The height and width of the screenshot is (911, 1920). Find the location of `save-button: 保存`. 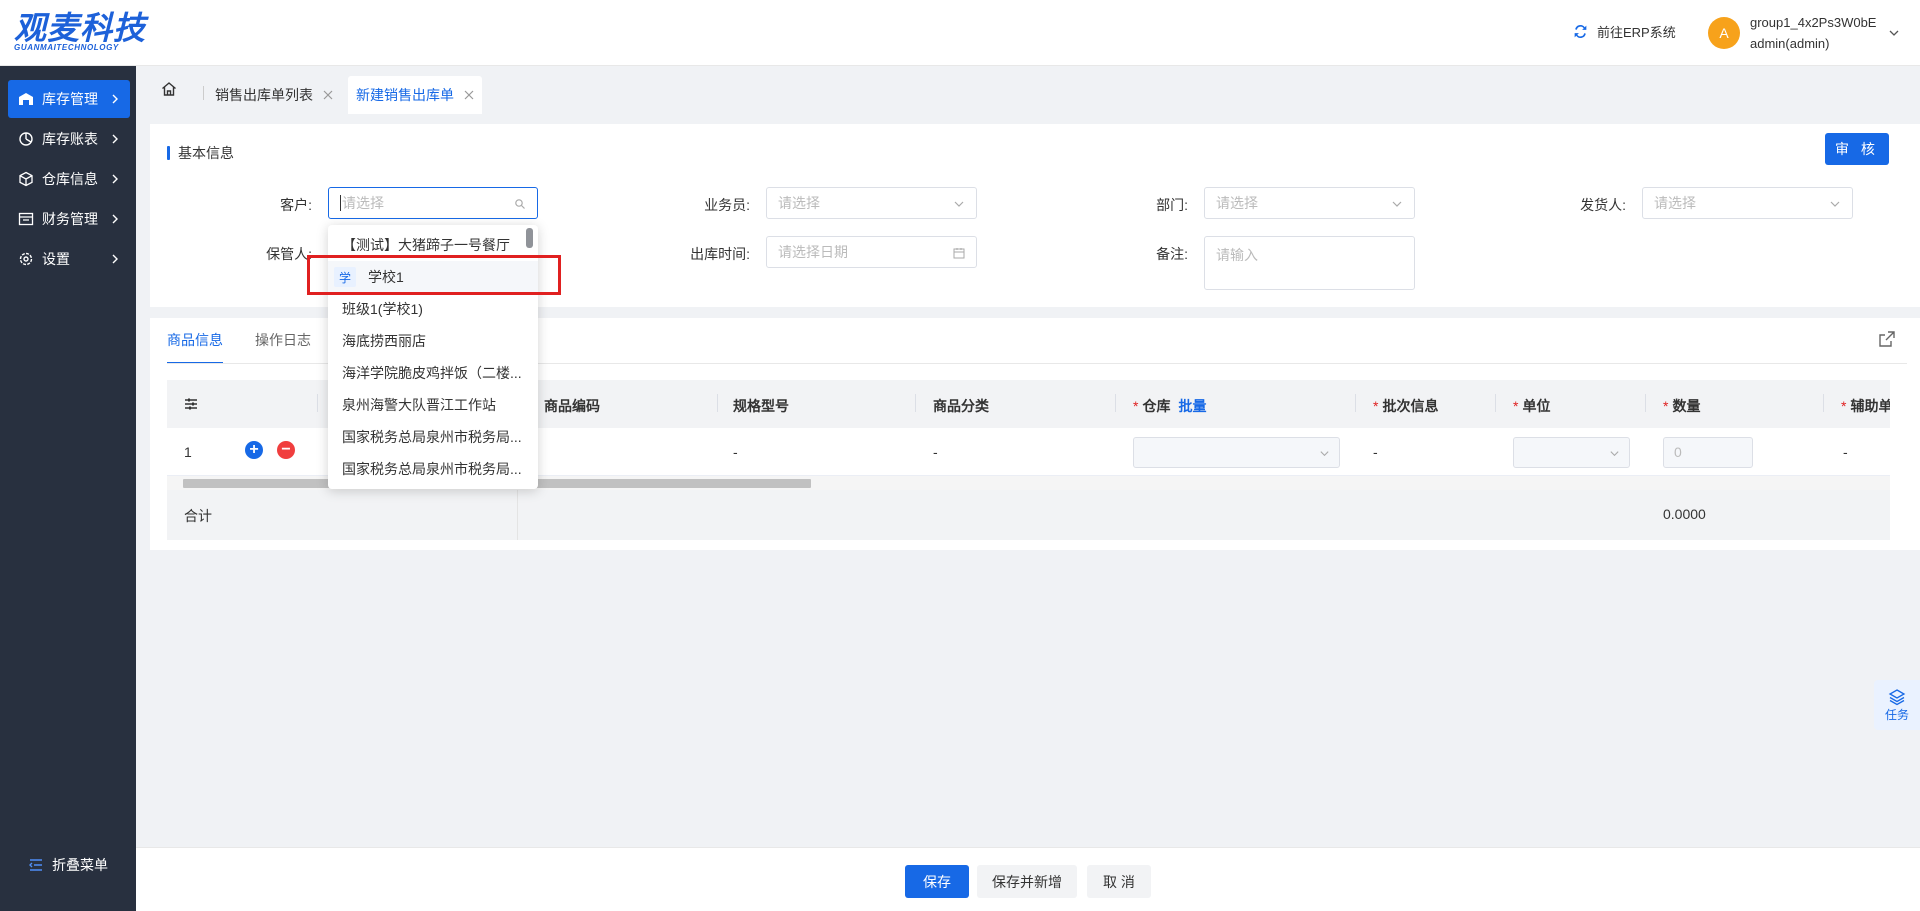

save-button: 保存 is located at coordinates (937, 881).